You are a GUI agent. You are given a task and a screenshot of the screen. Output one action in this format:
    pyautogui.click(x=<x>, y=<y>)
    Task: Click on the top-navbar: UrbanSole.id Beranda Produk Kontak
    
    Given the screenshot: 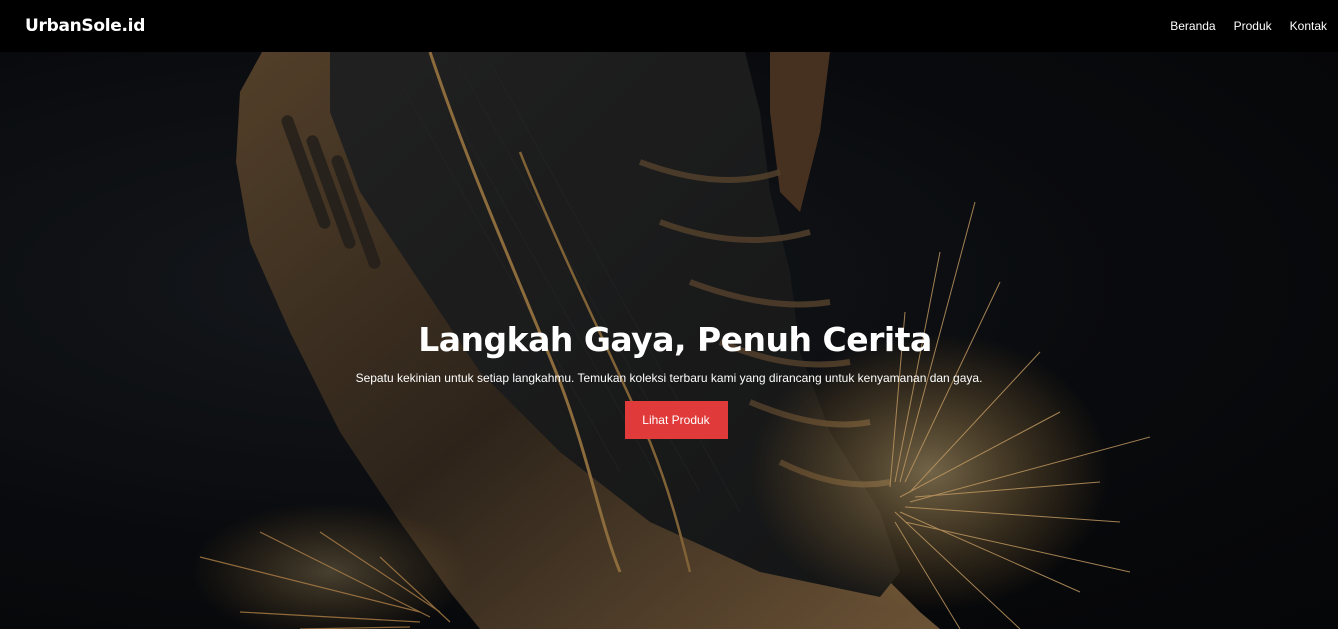 What is the action you would take?
    pyautogui.click(x=669, y=26)
    